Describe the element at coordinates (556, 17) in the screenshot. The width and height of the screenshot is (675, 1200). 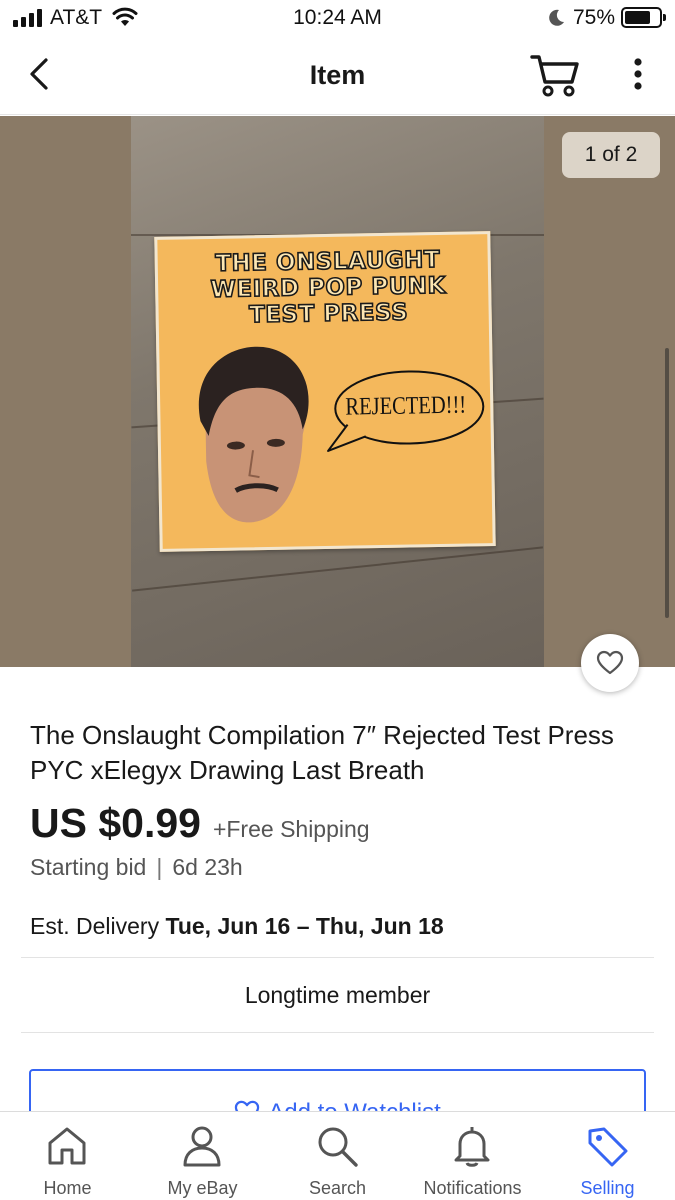
I see `moon-icon` at that location.